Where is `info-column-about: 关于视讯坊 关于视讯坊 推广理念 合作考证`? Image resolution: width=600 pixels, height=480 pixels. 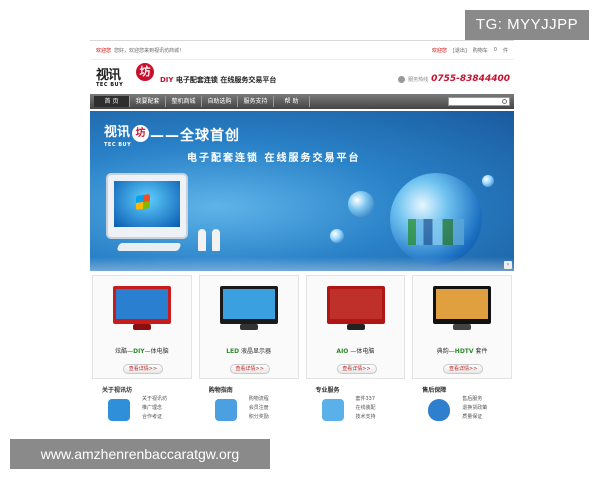 info-column-about: 关于视讯坊 关于视讯坊 推广理念 合作考证 is located at coordinates (142, 409).